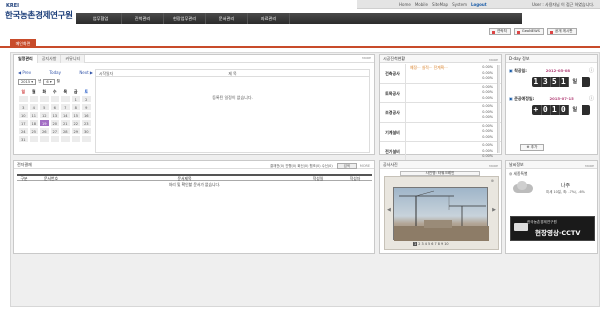  Describe the element at coordinates (86, 115) in the screenshot. I see `calendar-day: 16` at that location.